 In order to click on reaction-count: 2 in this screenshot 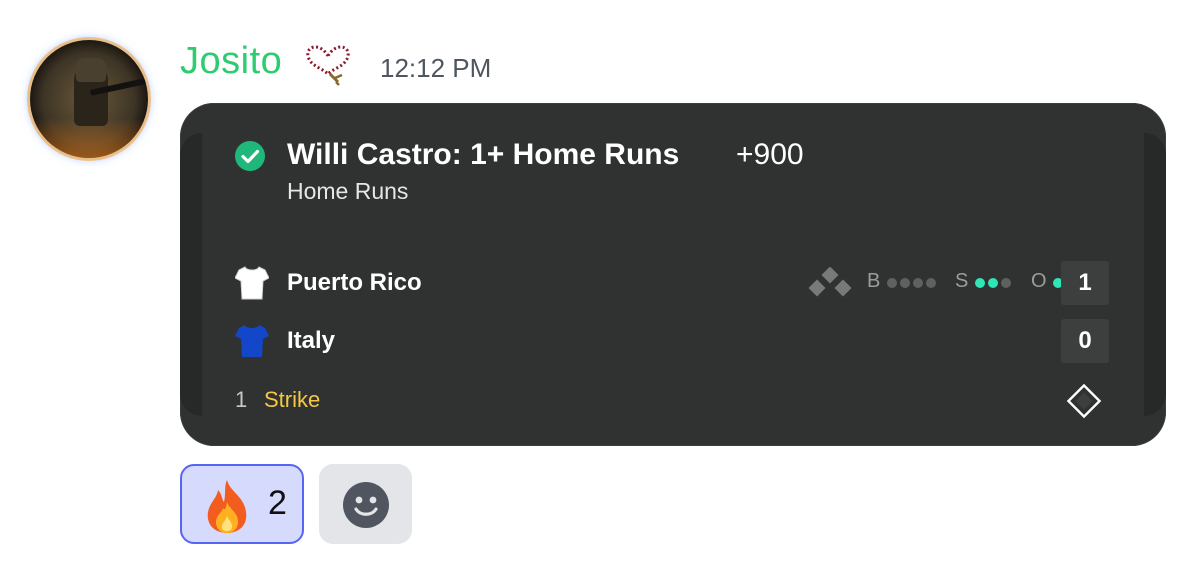, I will do `click(277, 503)`.